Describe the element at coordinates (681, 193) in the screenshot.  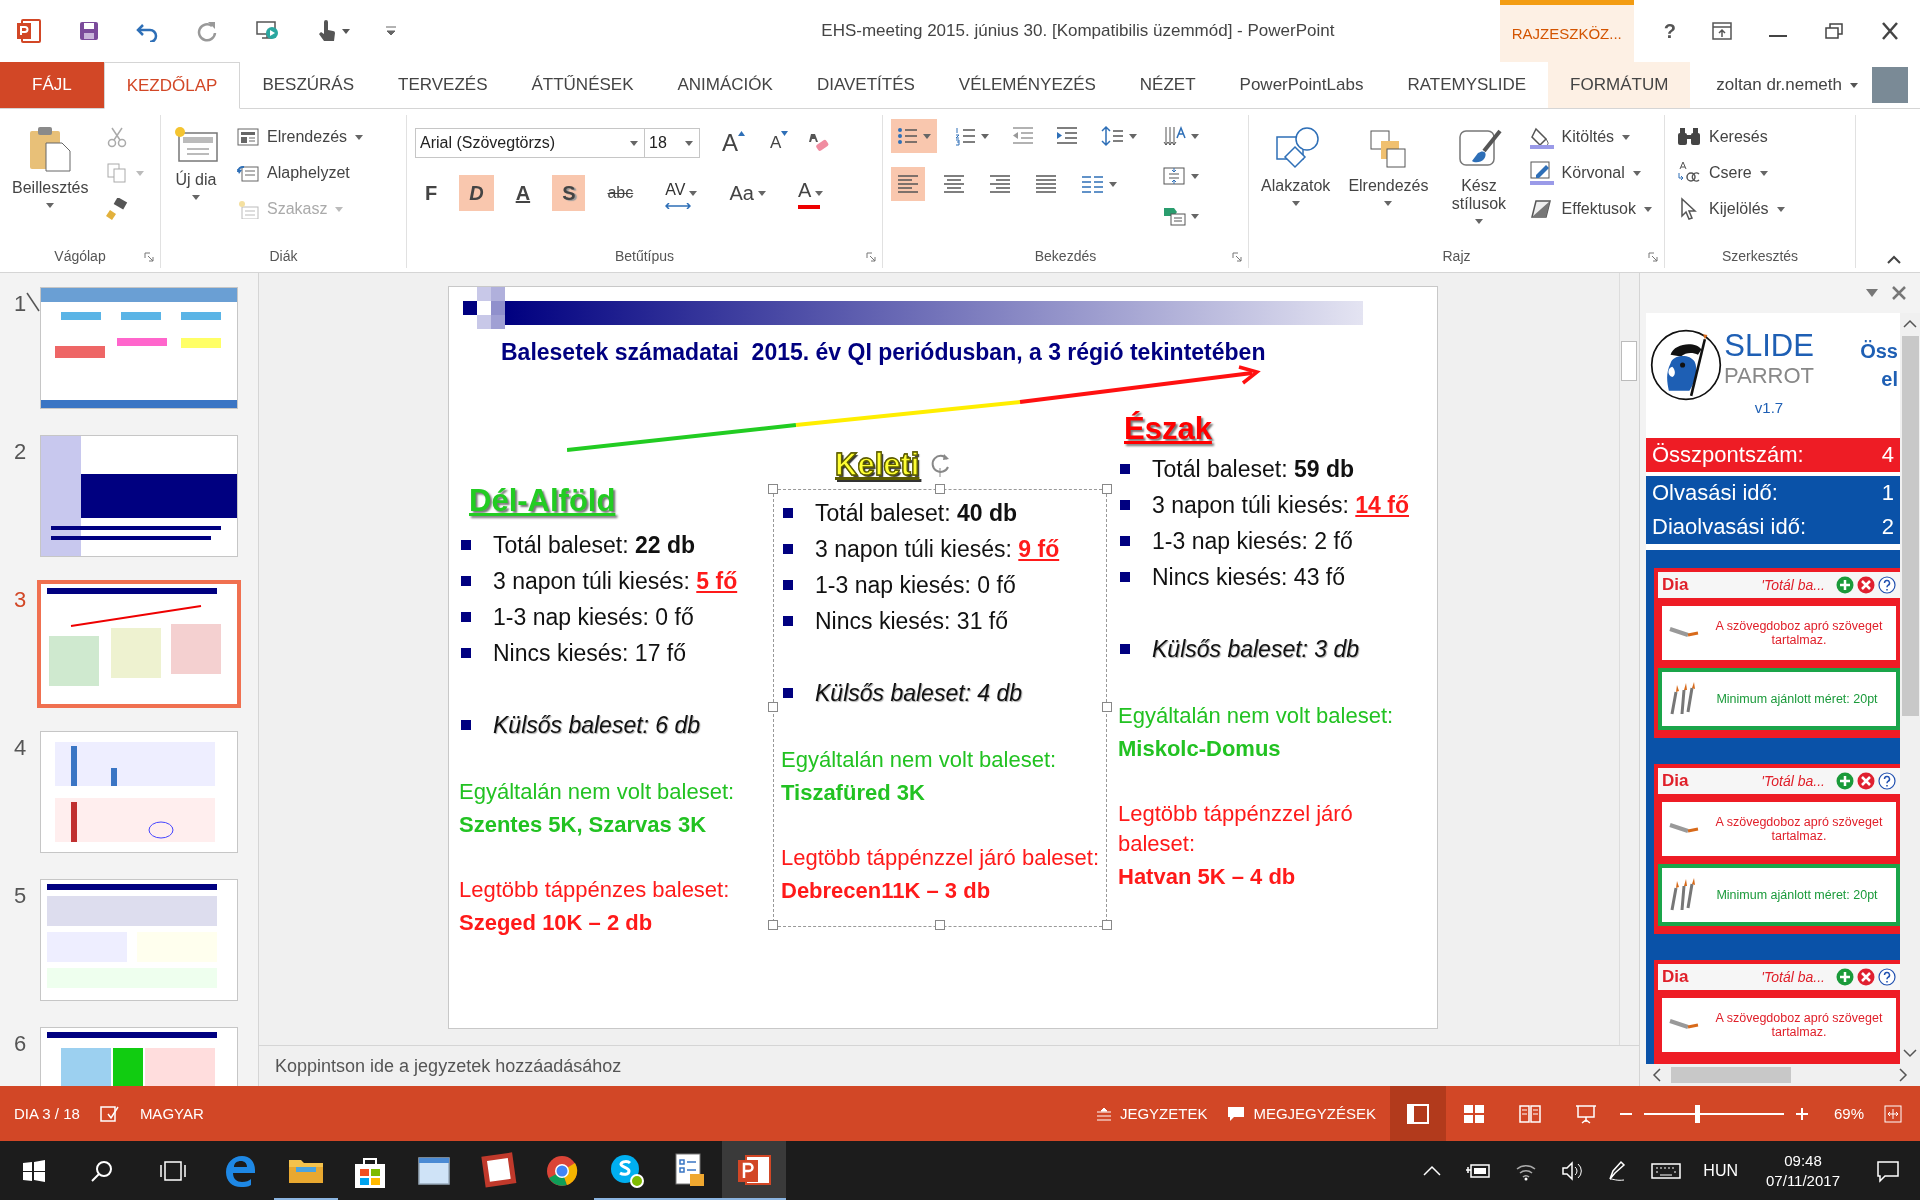
I see `character-spacing-button: AV` at that location.